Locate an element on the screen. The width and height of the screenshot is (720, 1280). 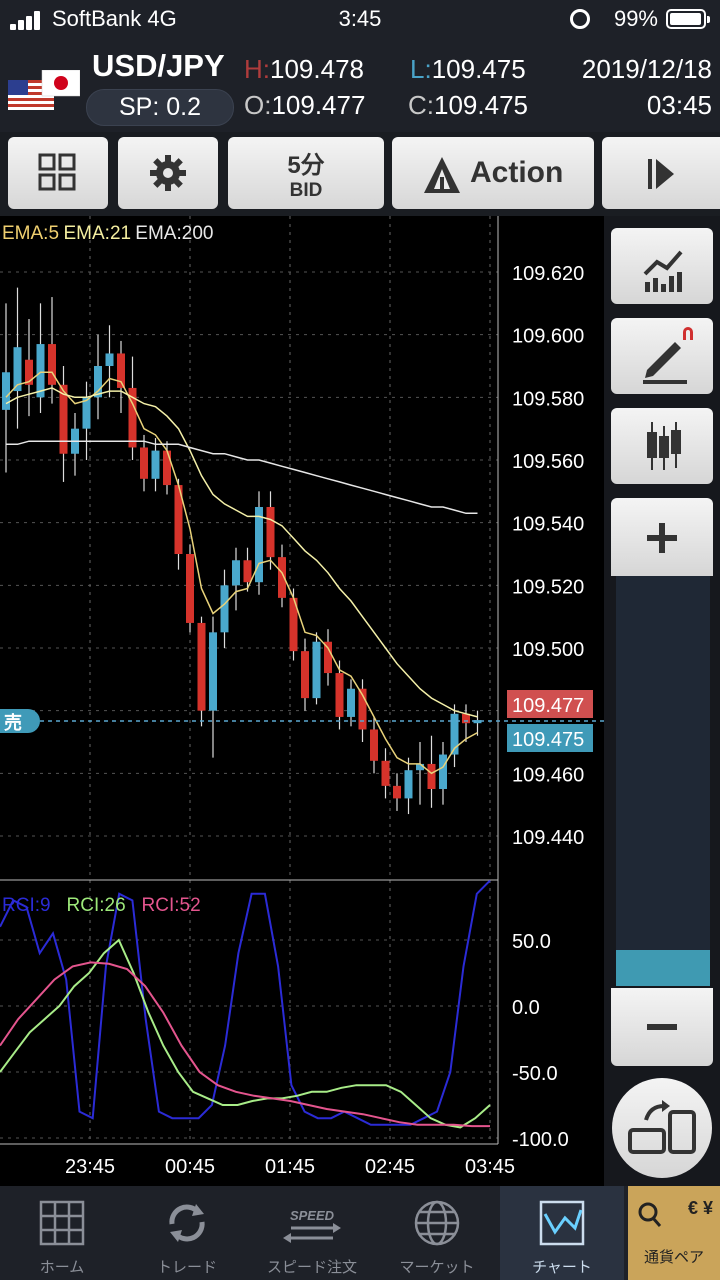
zoom-out-button is located at coordinates (662, 1027).